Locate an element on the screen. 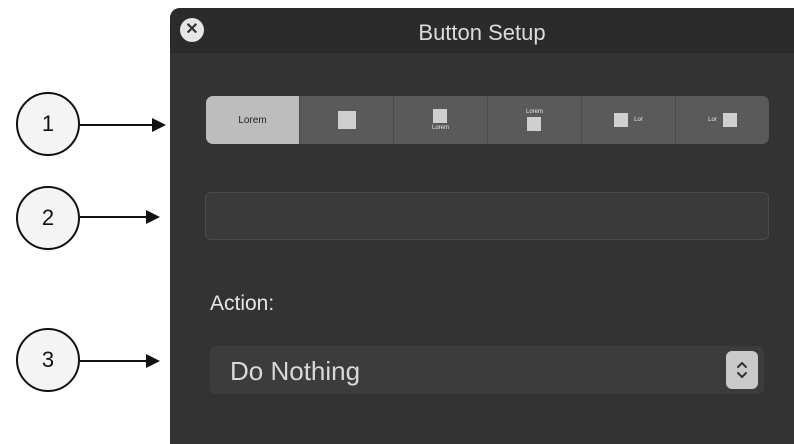  up-down-chevron-icon is located at coordinates (742, 370).